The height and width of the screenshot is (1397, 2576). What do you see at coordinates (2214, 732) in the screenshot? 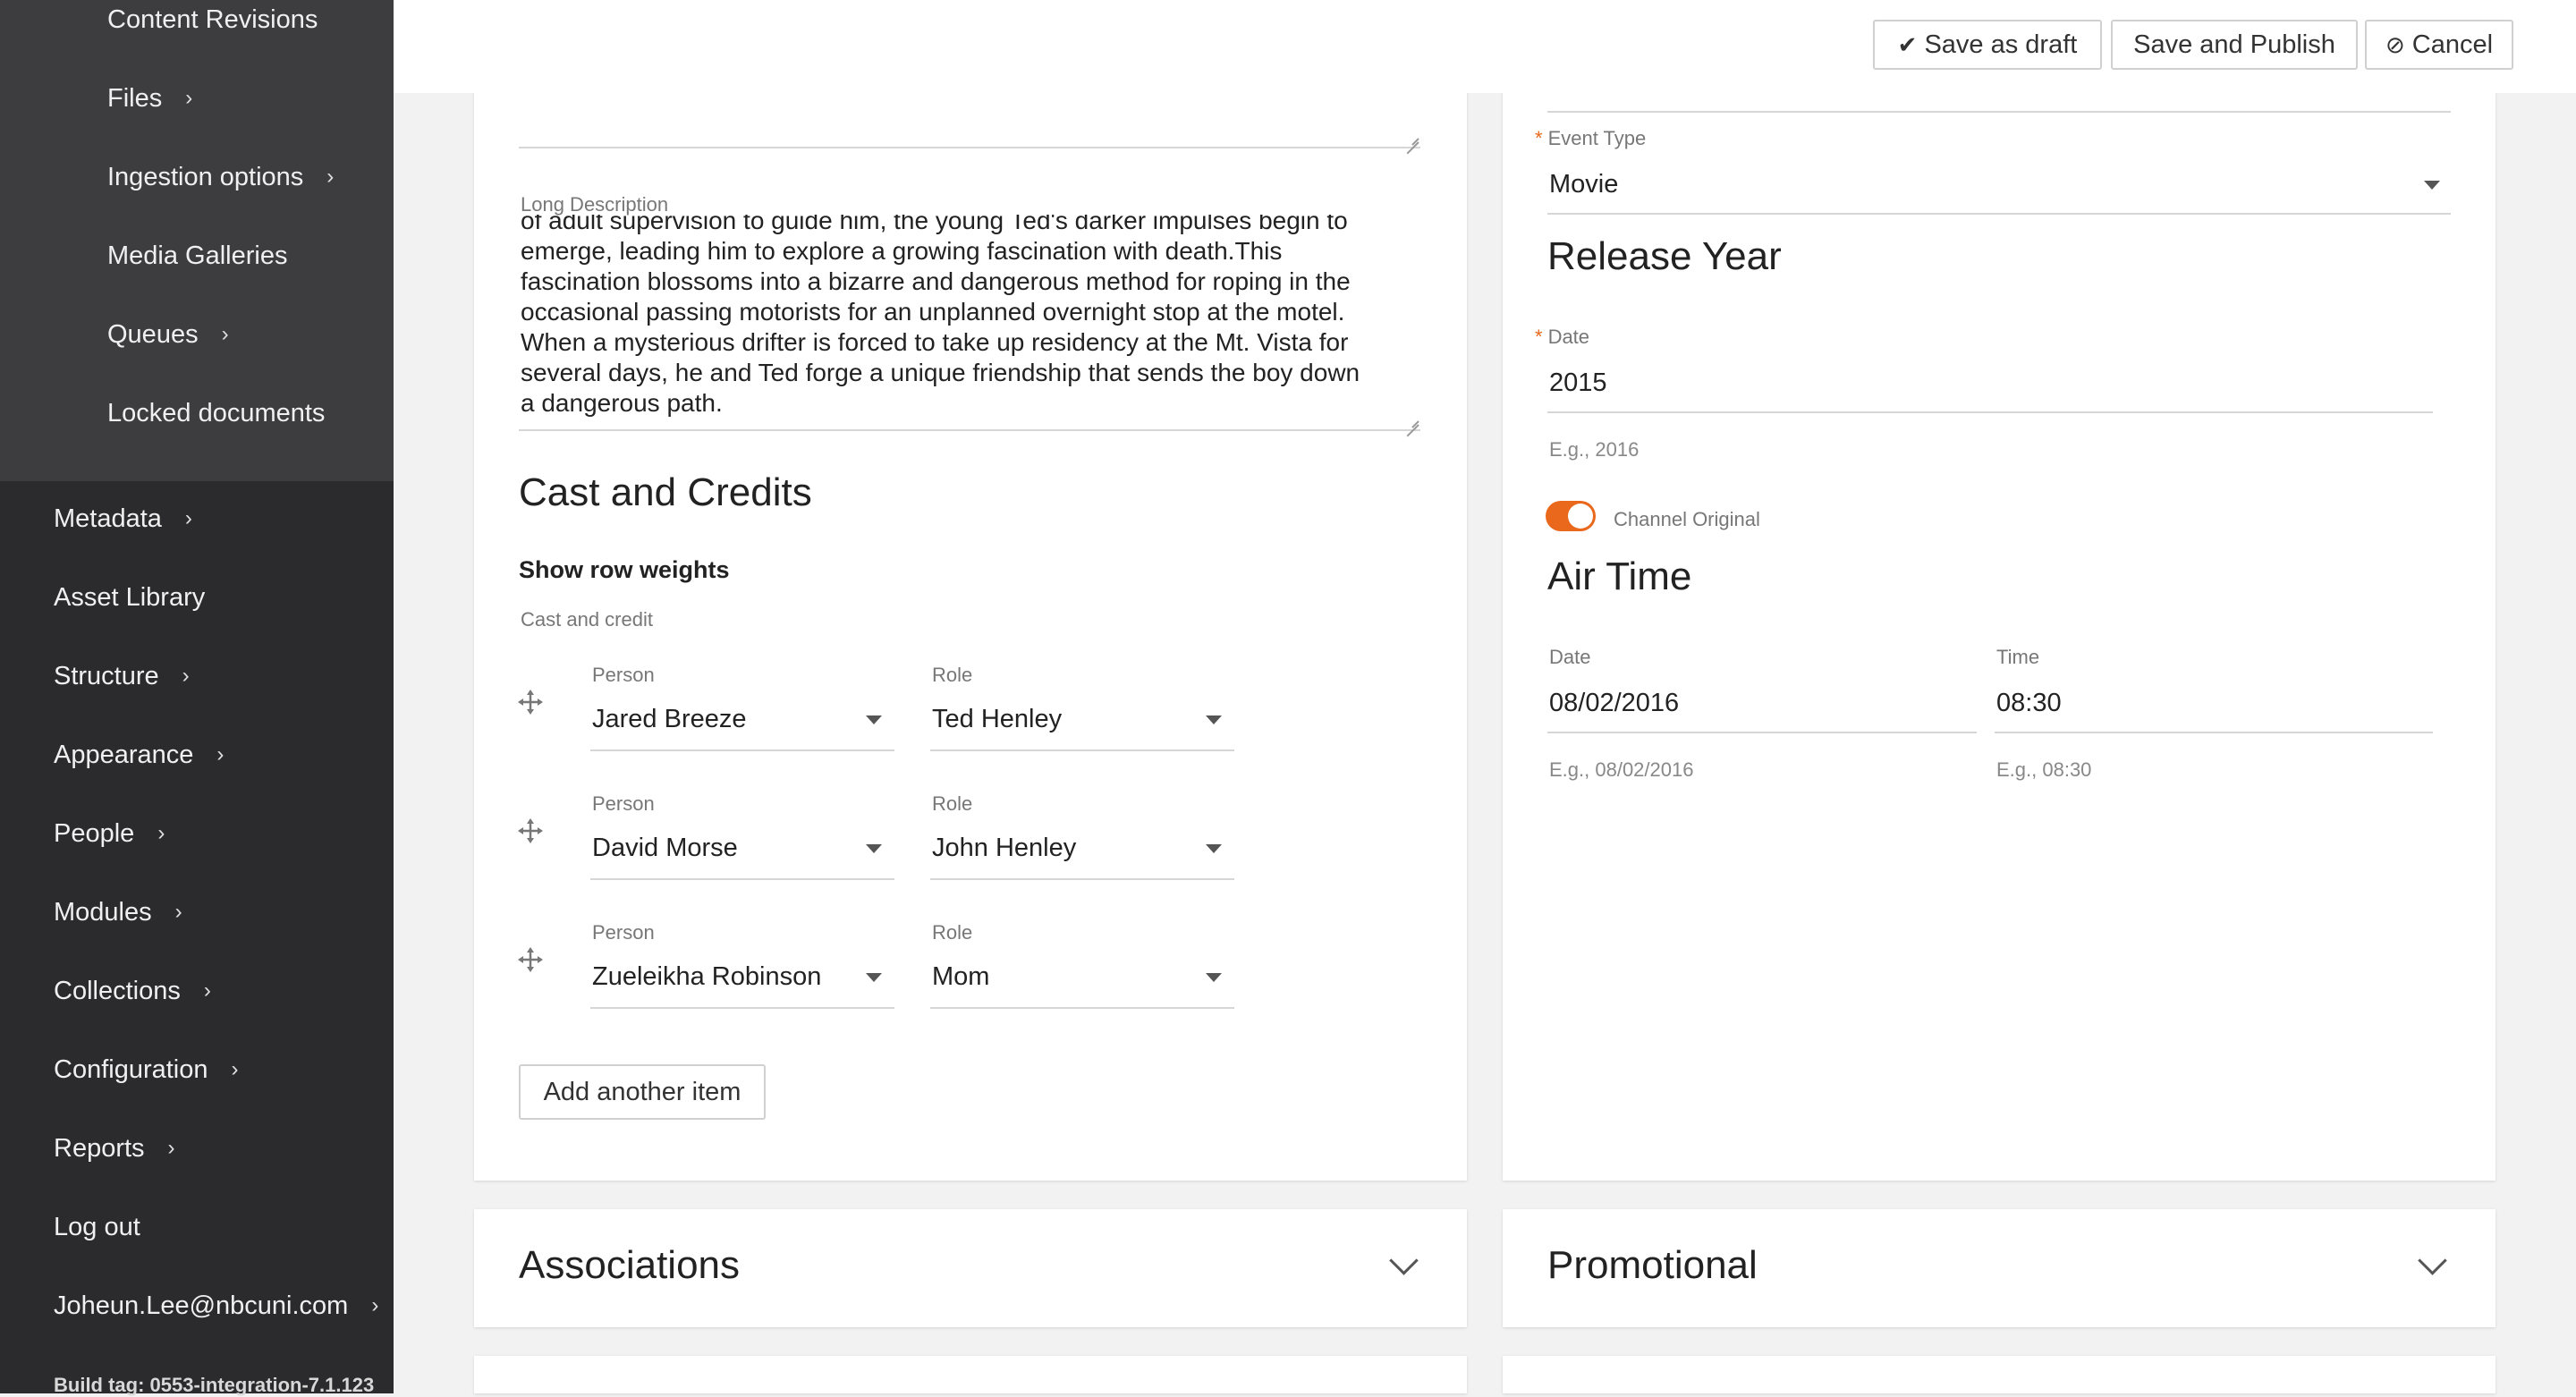
I see `air-time-underline` at bounding box center [2214, 732].